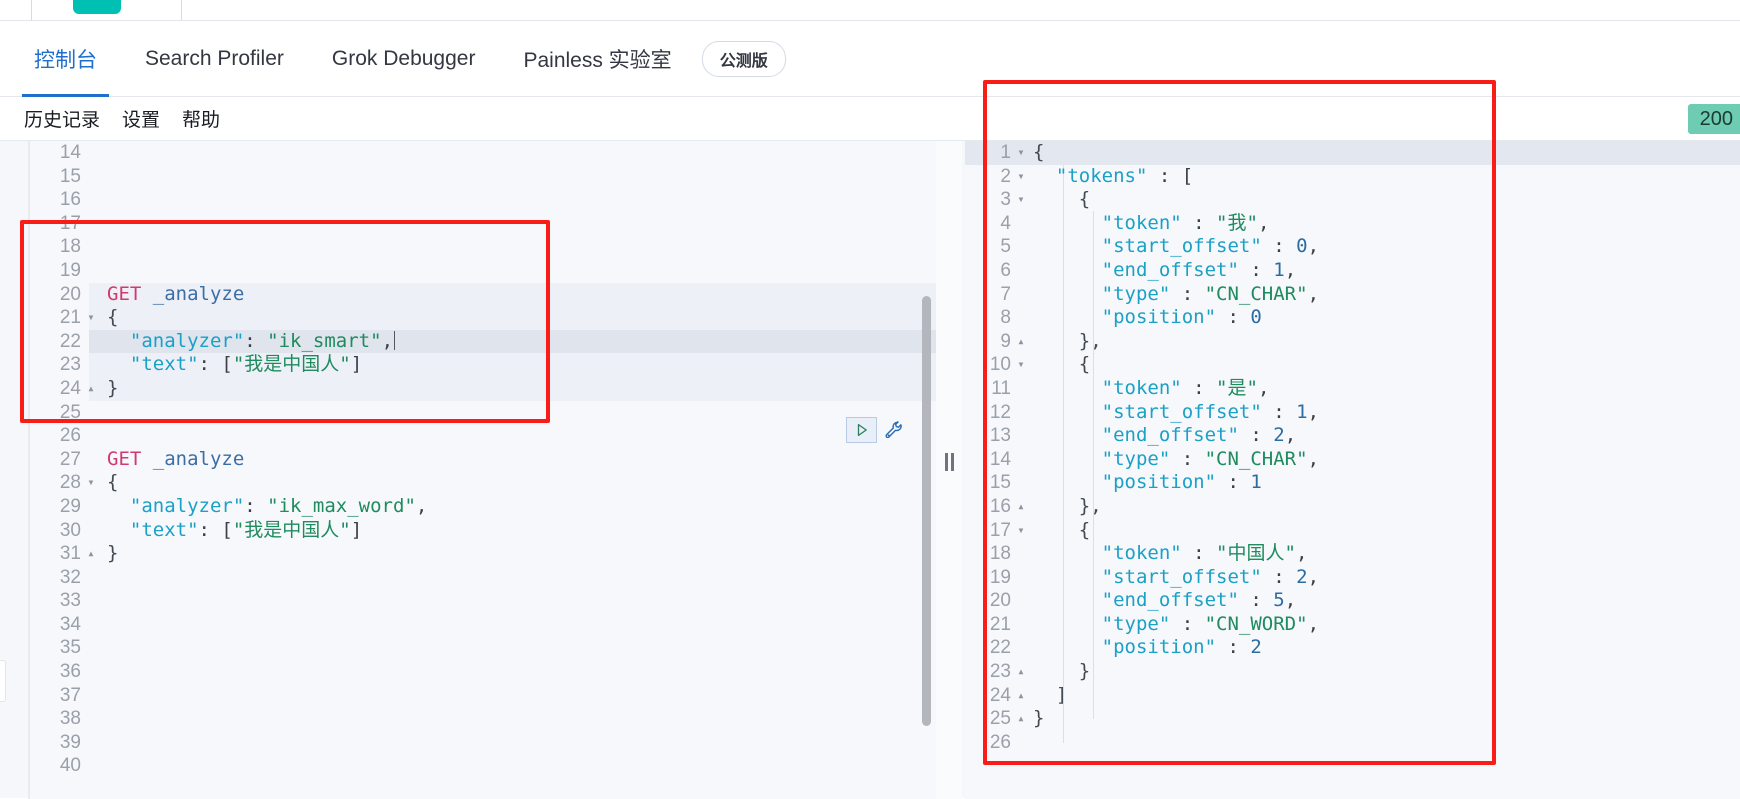  Describe the element at coordinates (70, 436) in the screenshot. I see `line-number: 26` at that location.